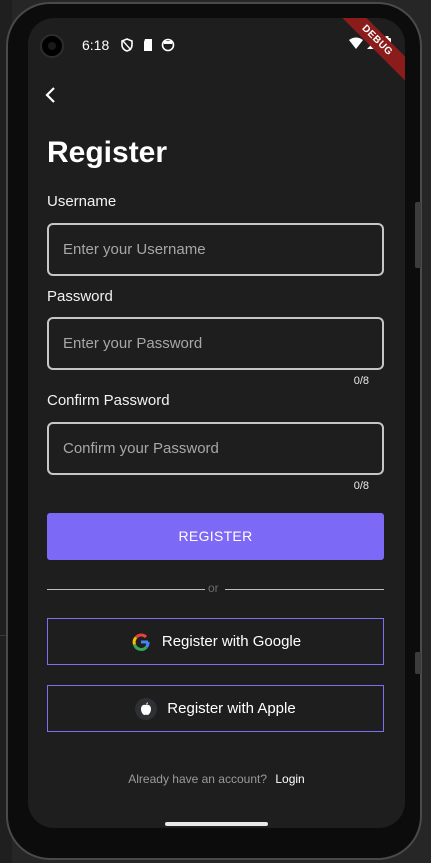  What do you see at coordinates (418, 663) in the screenshot?
I see `power-button` at bounding box center [418, 663].